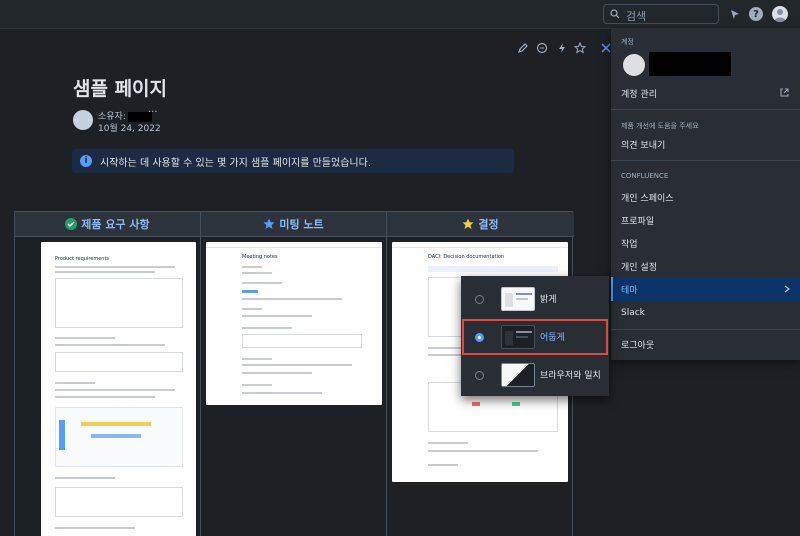 This screenshot has width=800, height=536. I want to click on table-column-meeting-notes: 미팅 노트 Meeting notes, so click(294, 374).